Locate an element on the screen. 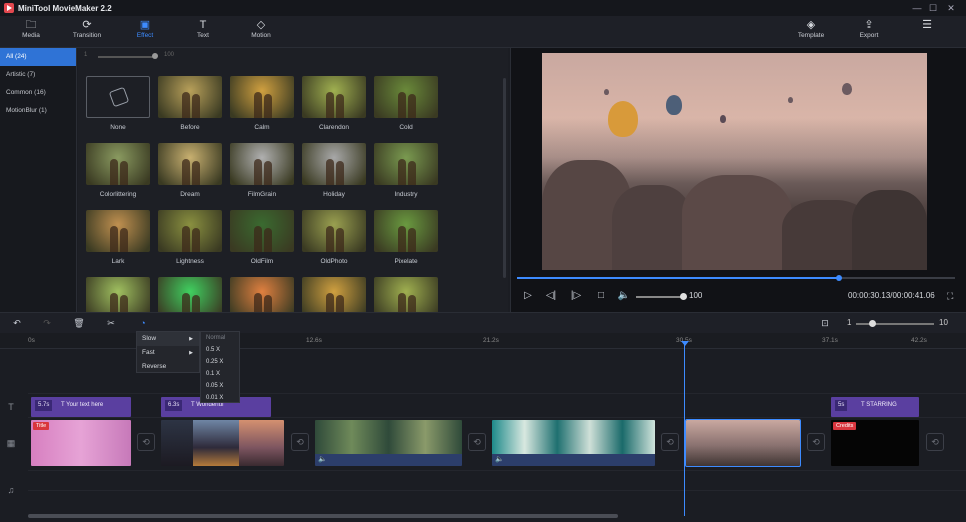 The height and width of the screenshot is (522, 966). fit-timeline-icon: ⊡ is located at coordinates (825, 323).